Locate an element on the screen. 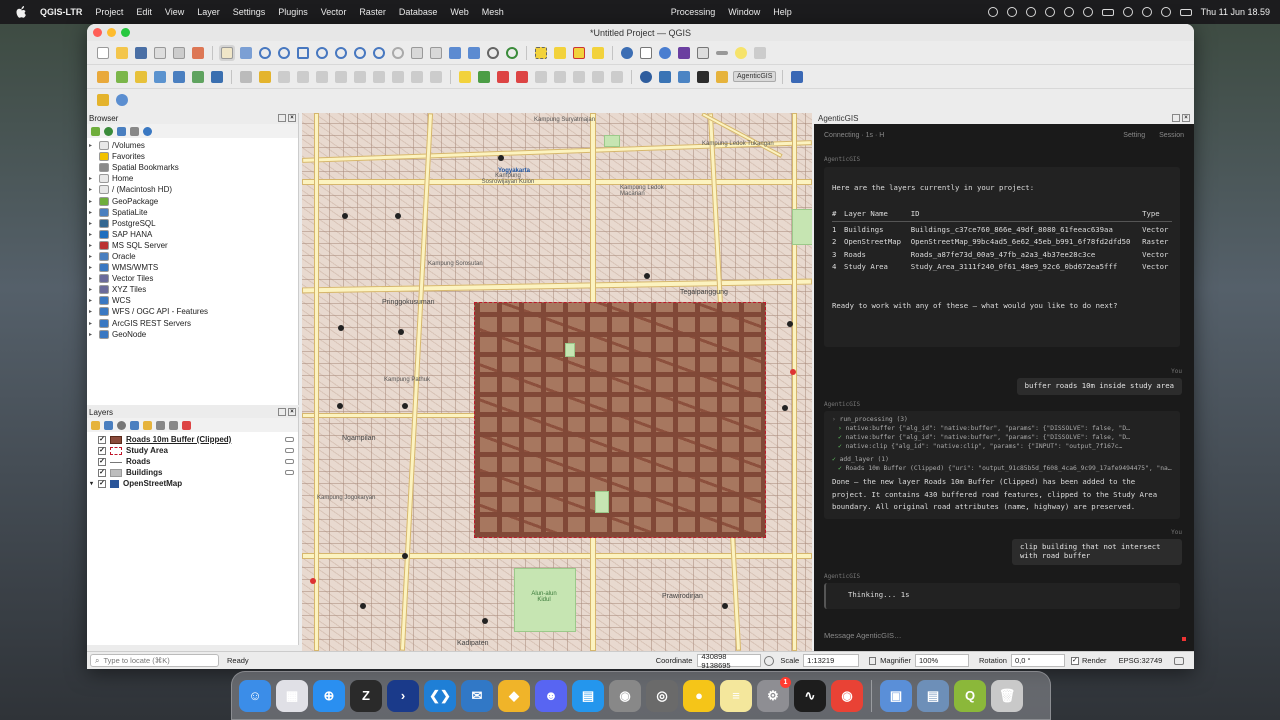 The width and height of the screenshot is (1280, 720). copy-icon is located at coordinates (379, 77).